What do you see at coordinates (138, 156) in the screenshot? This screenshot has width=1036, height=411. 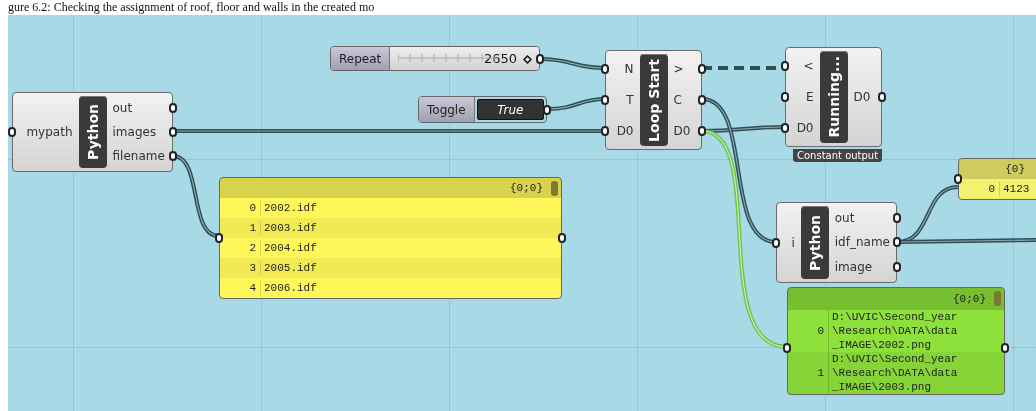 I see `output-param: filename` at bounding box center [138, 156].